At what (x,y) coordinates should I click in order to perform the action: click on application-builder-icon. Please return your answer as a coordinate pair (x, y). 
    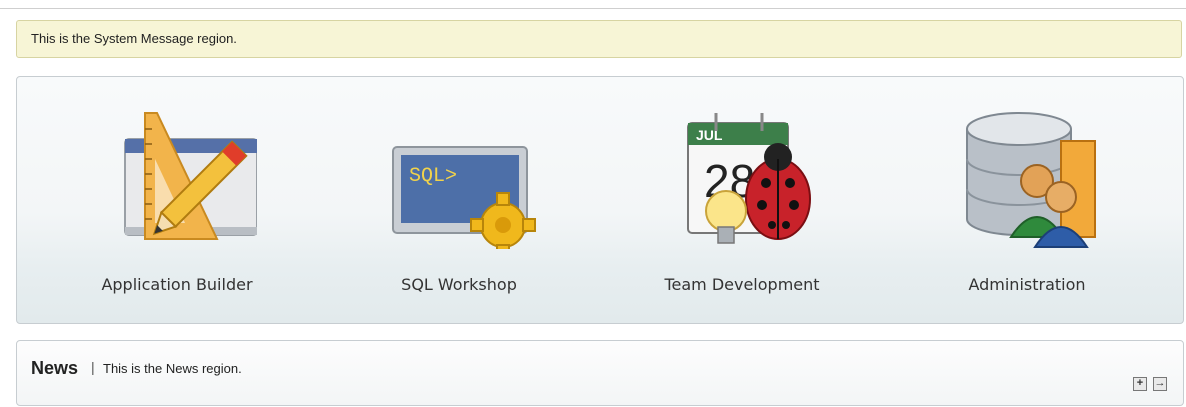
    Looking at the image, I should click on (190, 176).